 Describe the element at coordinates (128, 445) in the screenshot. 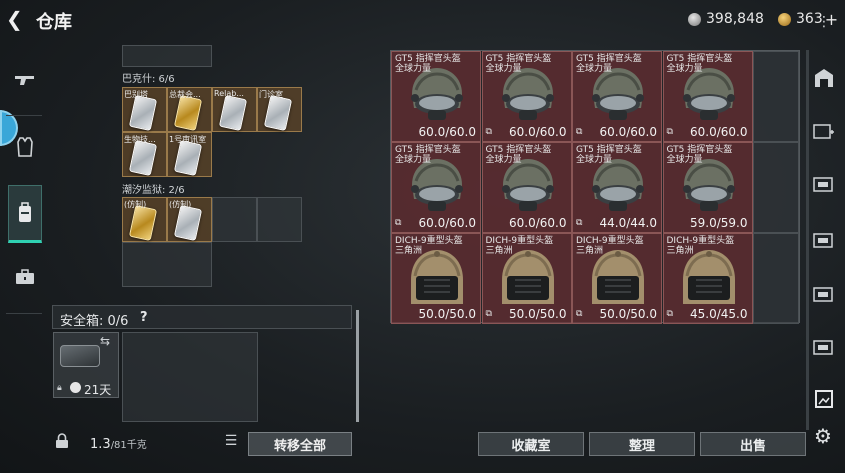

I see `weight-unit: /81千克` at that location.